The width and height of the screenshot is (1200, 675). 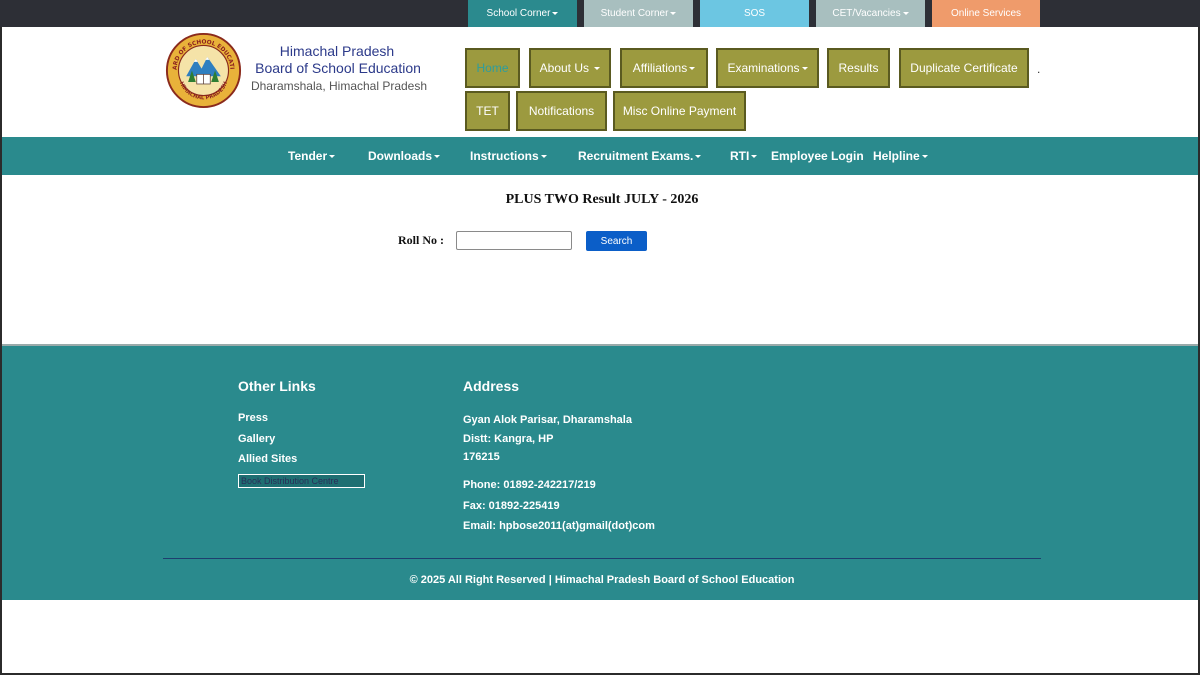 I want to click on roll-no-input, so click(x=514, y=240).